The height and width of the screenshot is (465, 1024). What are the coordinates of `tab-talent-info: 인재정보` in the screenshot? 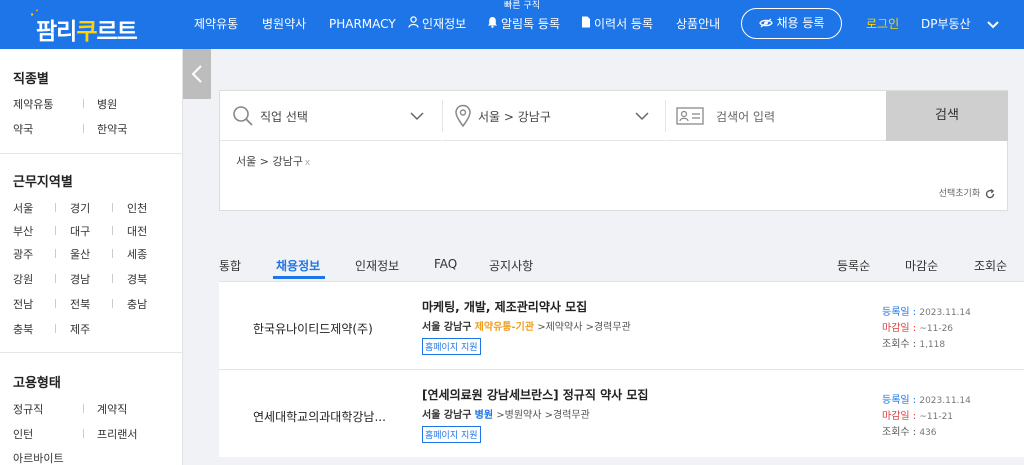 It's located at (377, 265).